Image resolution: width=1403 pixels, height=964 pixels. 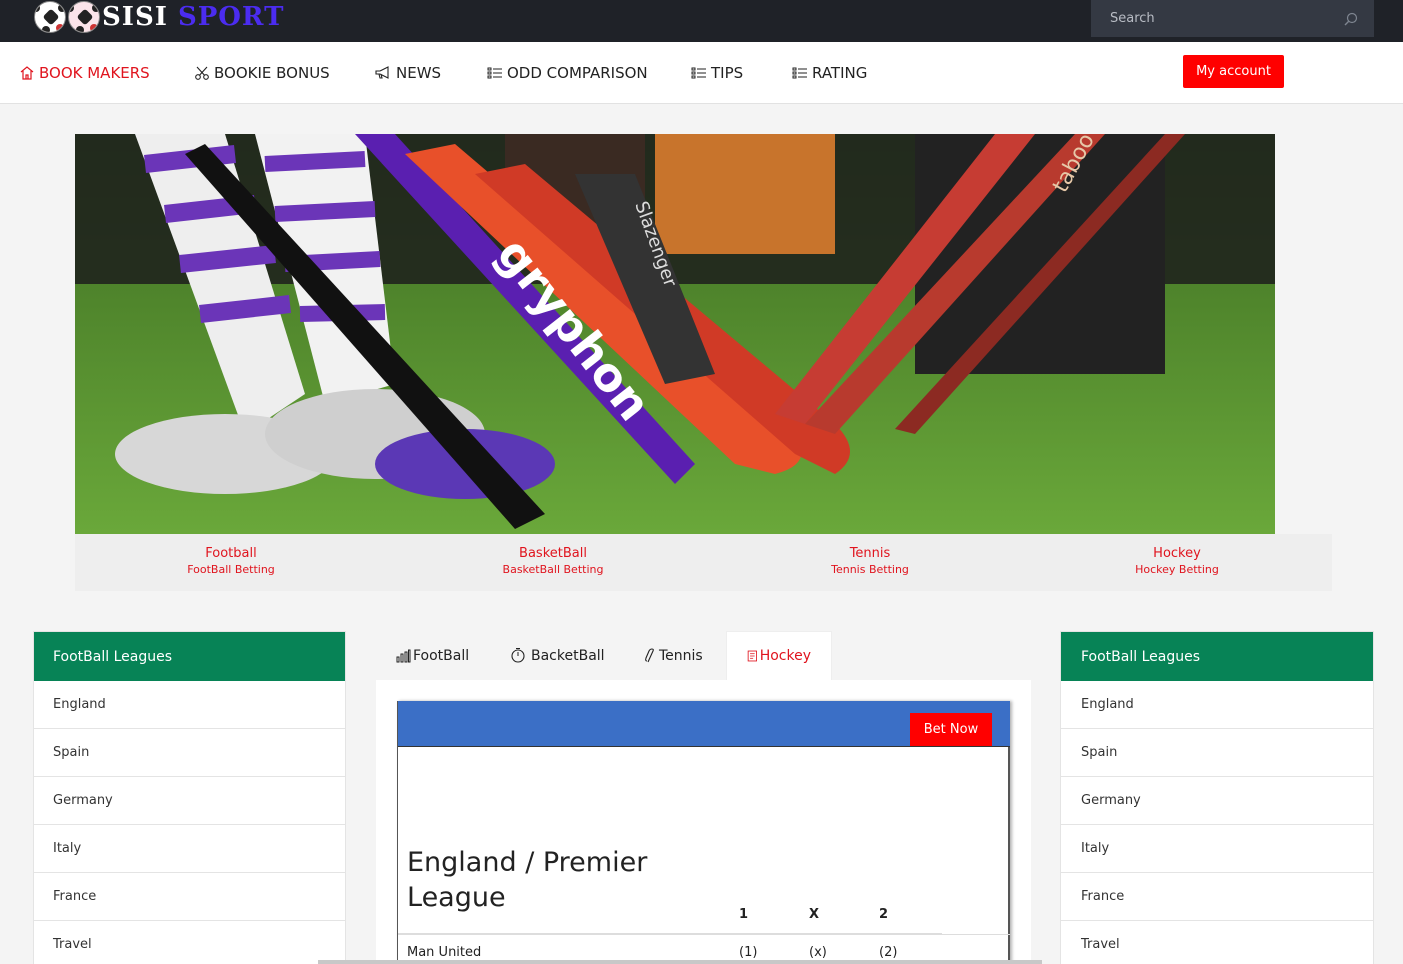 I want to click on nav-item-label: TIPS, so click(x=727, y=73).